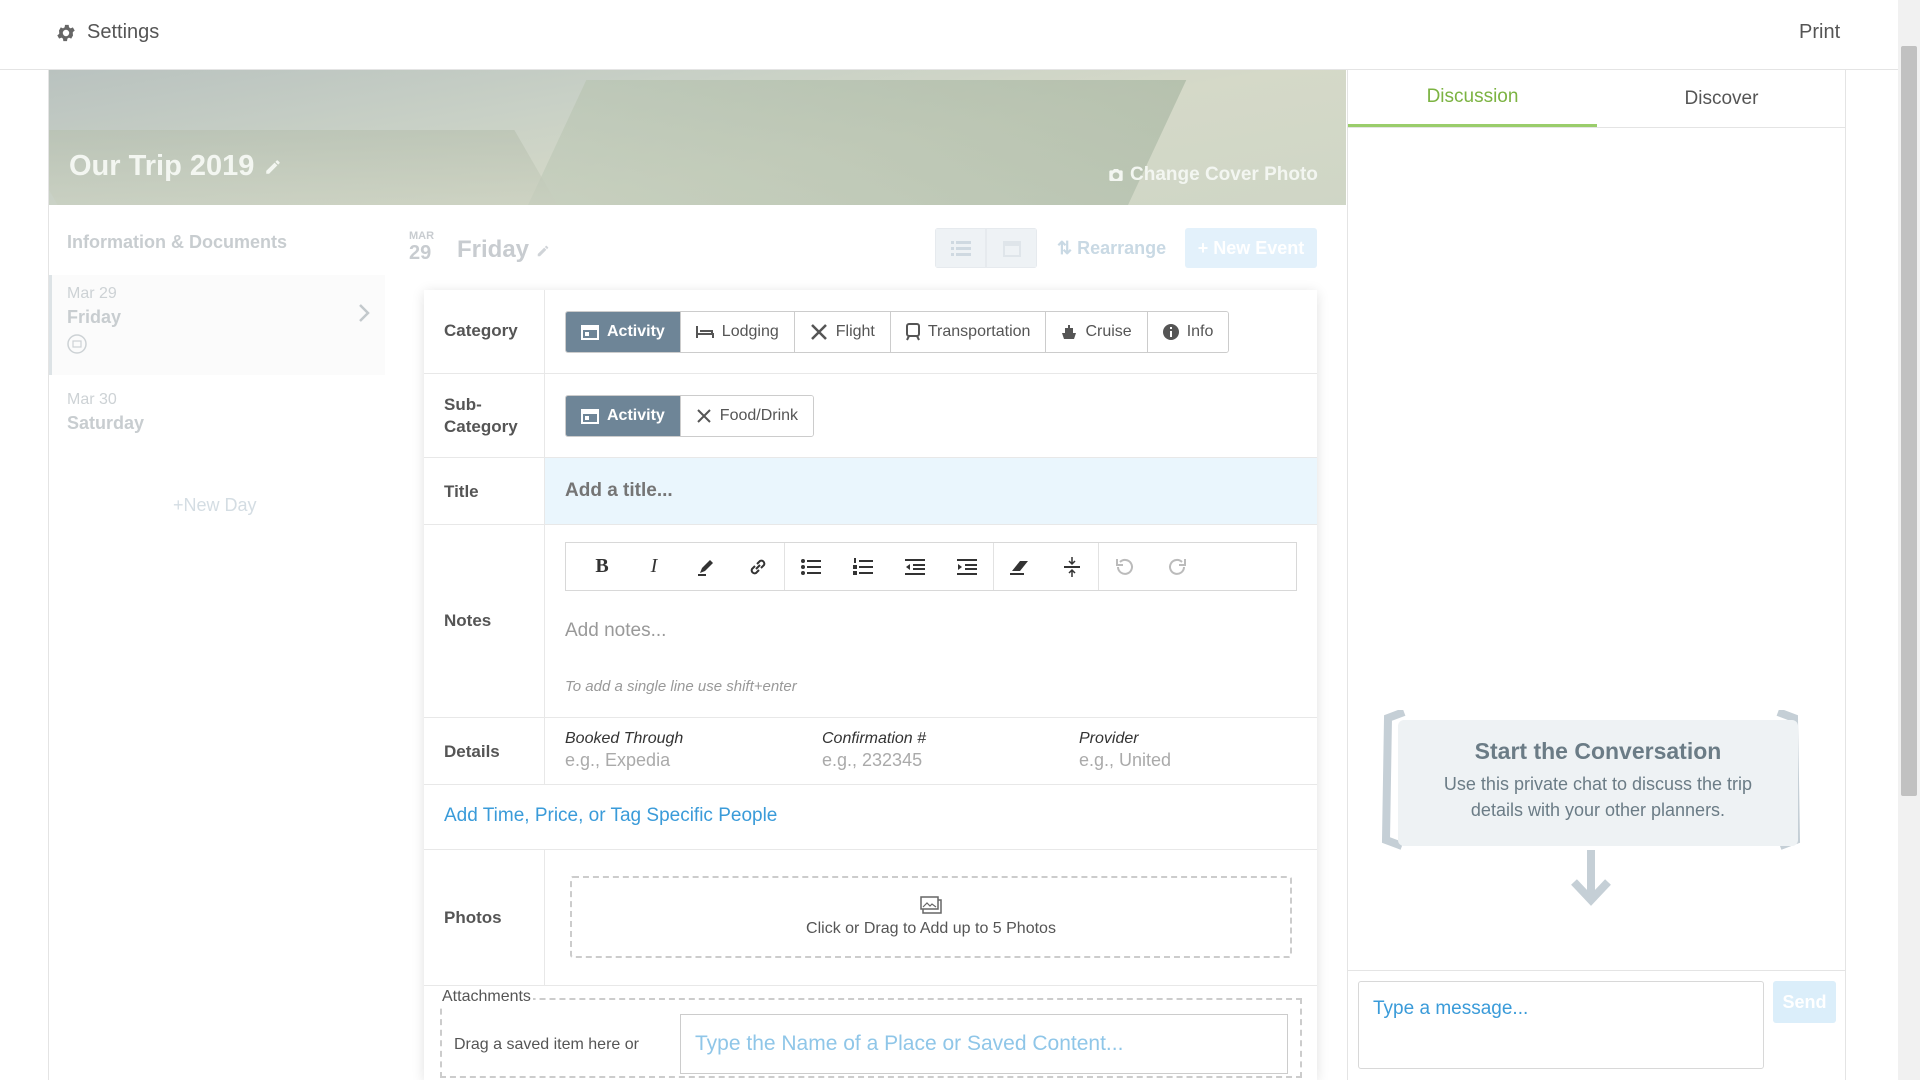 The height and width of the screenshot is (1080, 1920). What do you see at coordinates (1125, 760) in the screenshot?
I see `provider-input: e.g., United` at bounding box center [1125, 760].